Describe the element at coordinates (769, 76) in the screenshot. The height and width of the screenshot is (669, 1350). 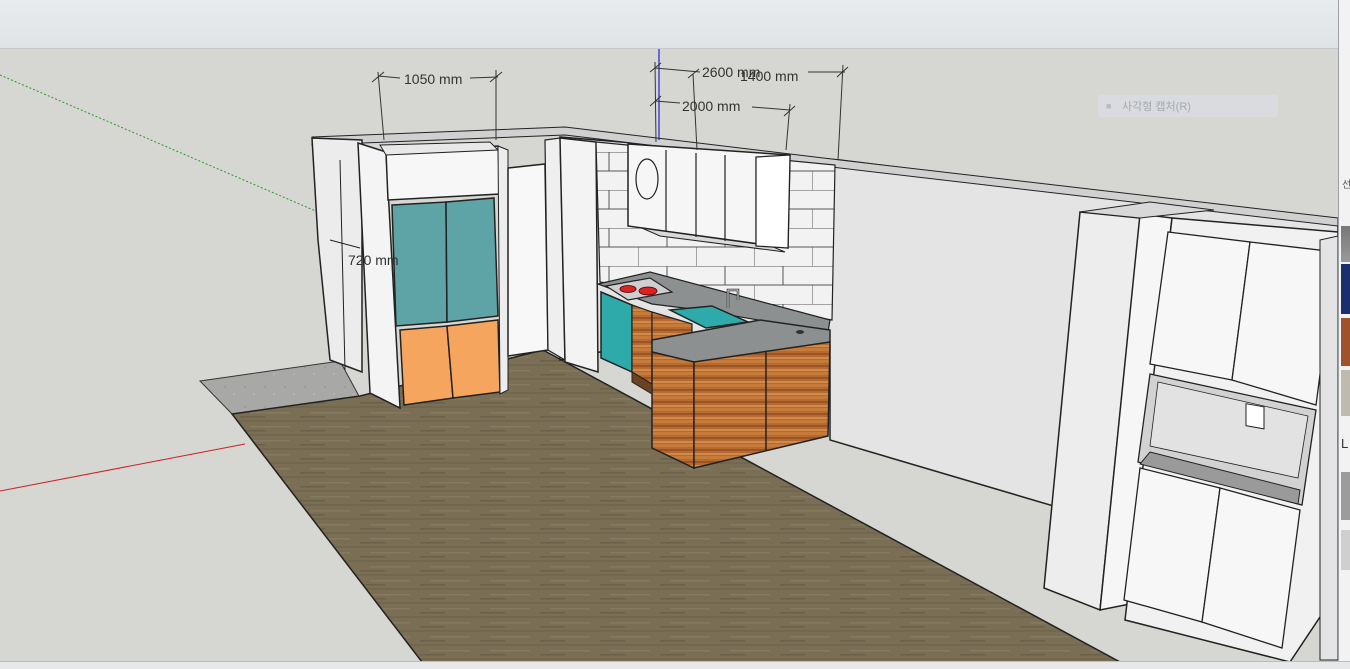
I see `dimension-label-upper-cabinet: 1400 mm` at that location.